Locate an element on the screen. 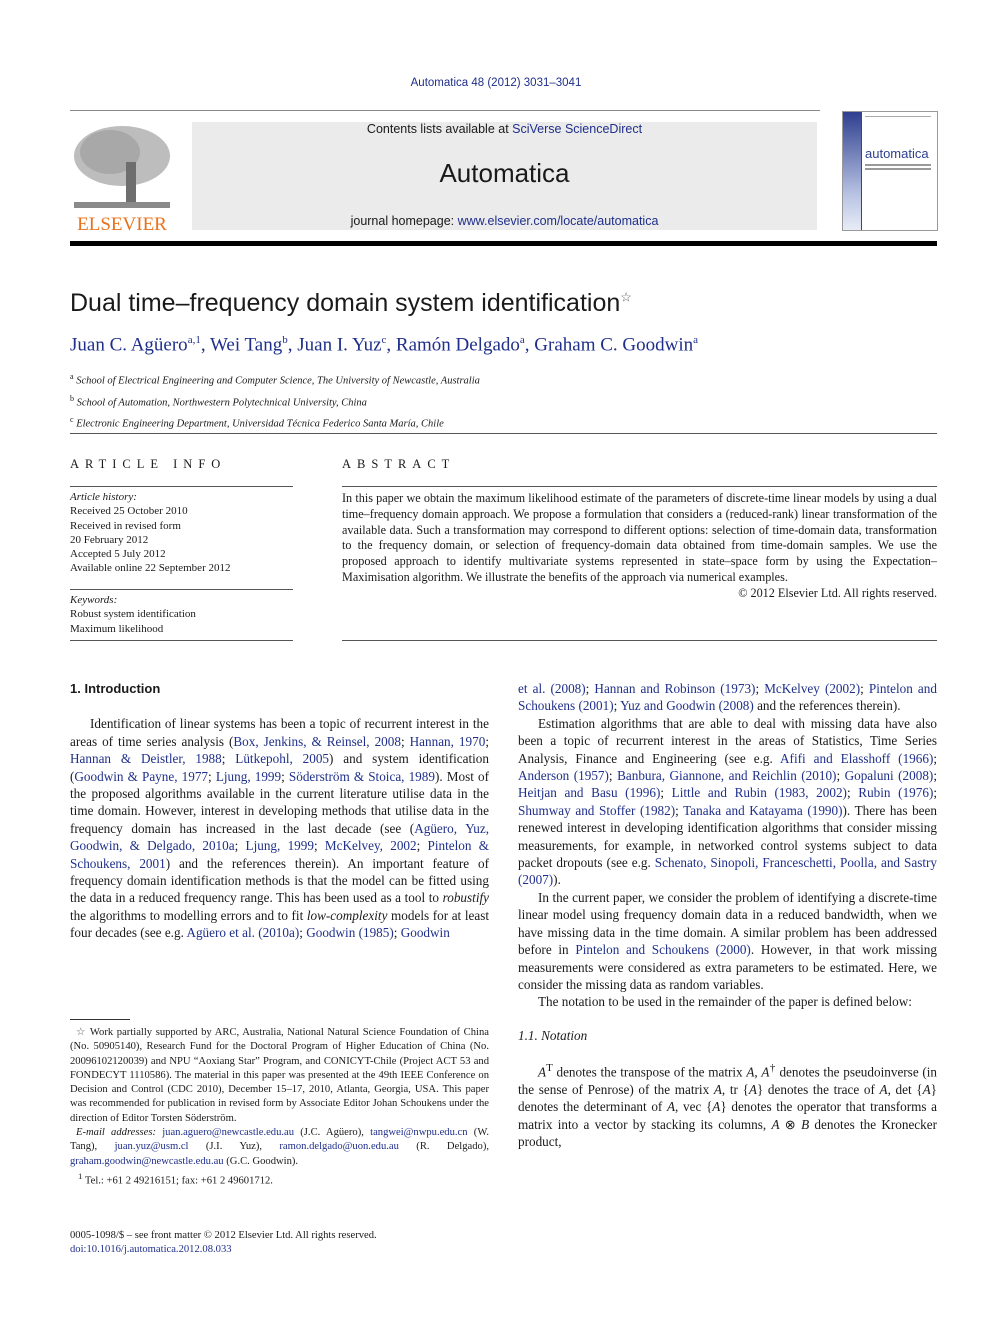  citation-link: McKelvey, 2002 is located at coordinates (371, 845).